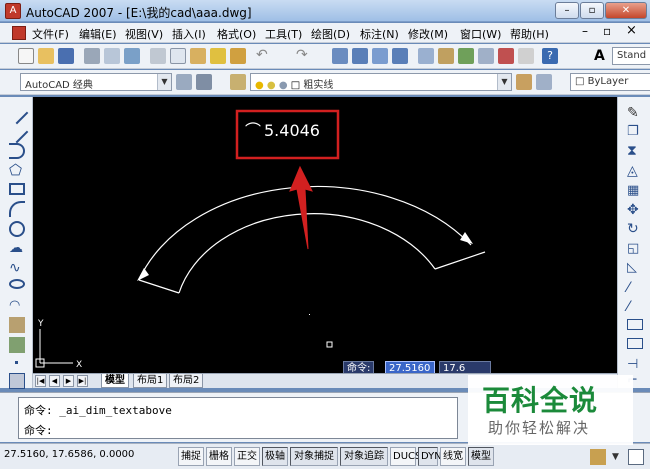 The width and height of the screenshot is (650, 469). I want to click on plot-preview-icon, so click(112, 56).